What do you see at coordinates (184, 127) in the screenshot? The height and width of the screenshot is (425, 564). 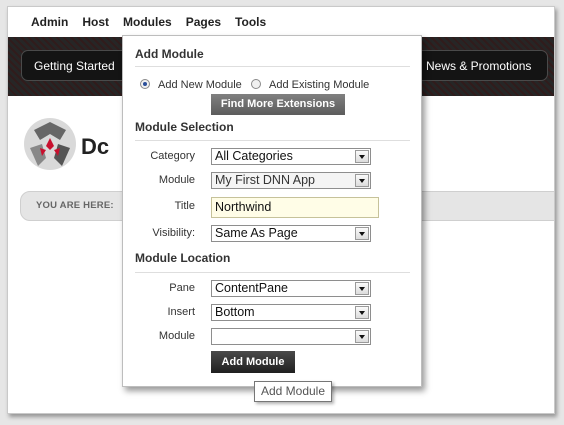 I see `module-selection-heading: Module Selection` at bounding box center [184, 127].